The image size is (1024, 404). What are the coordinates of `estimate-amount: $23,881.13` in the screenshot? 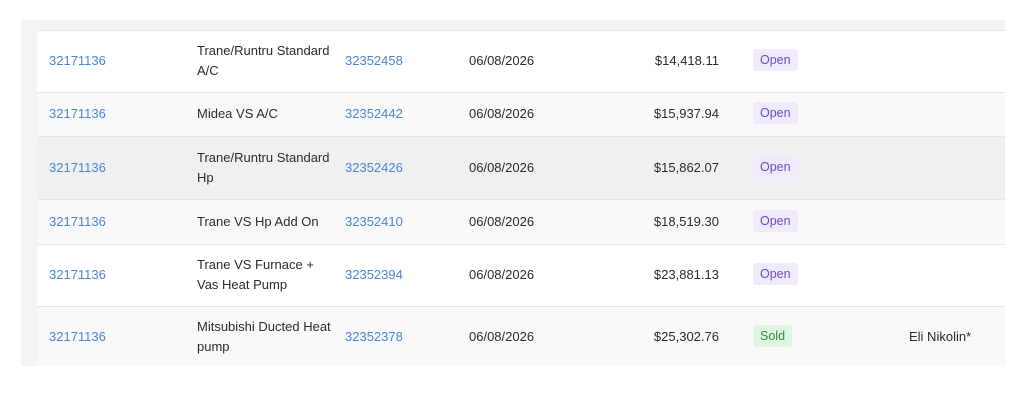 It's located at (686, 274).